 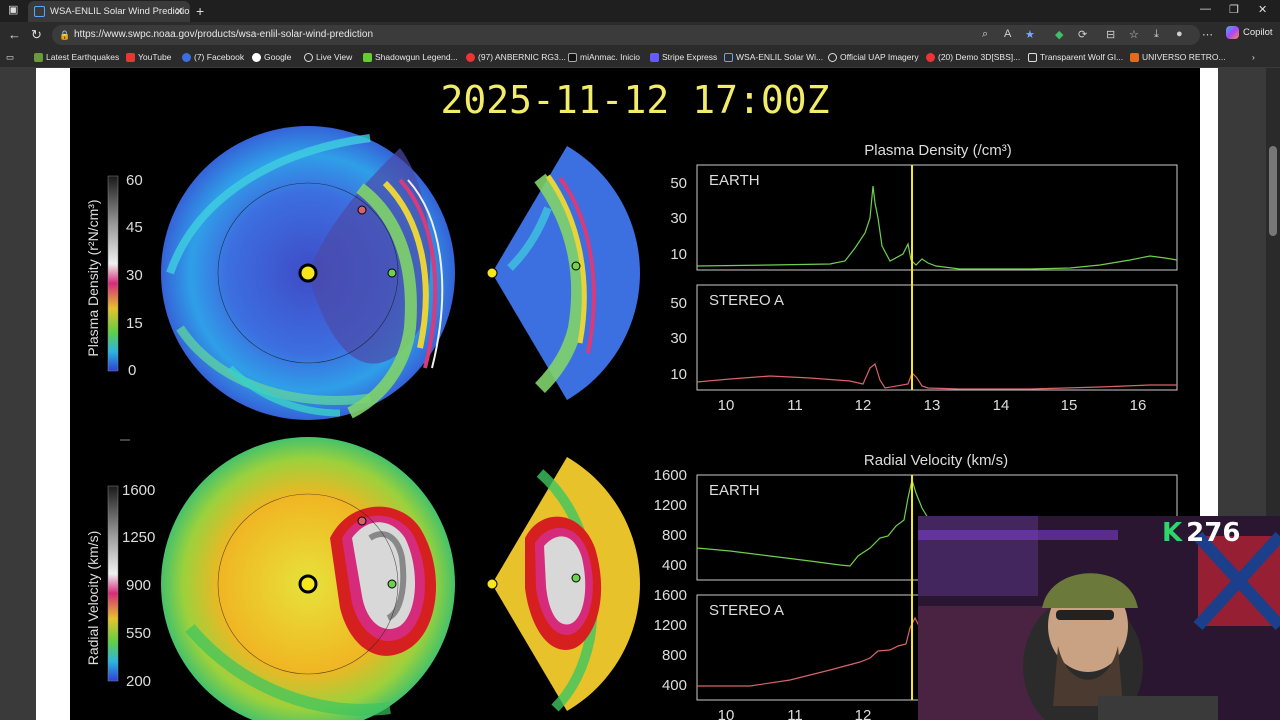 What do you see at coordinates (492, 273) in the screenshot?
I see `wedge-sun-marker` at bounding box center [492, 273].